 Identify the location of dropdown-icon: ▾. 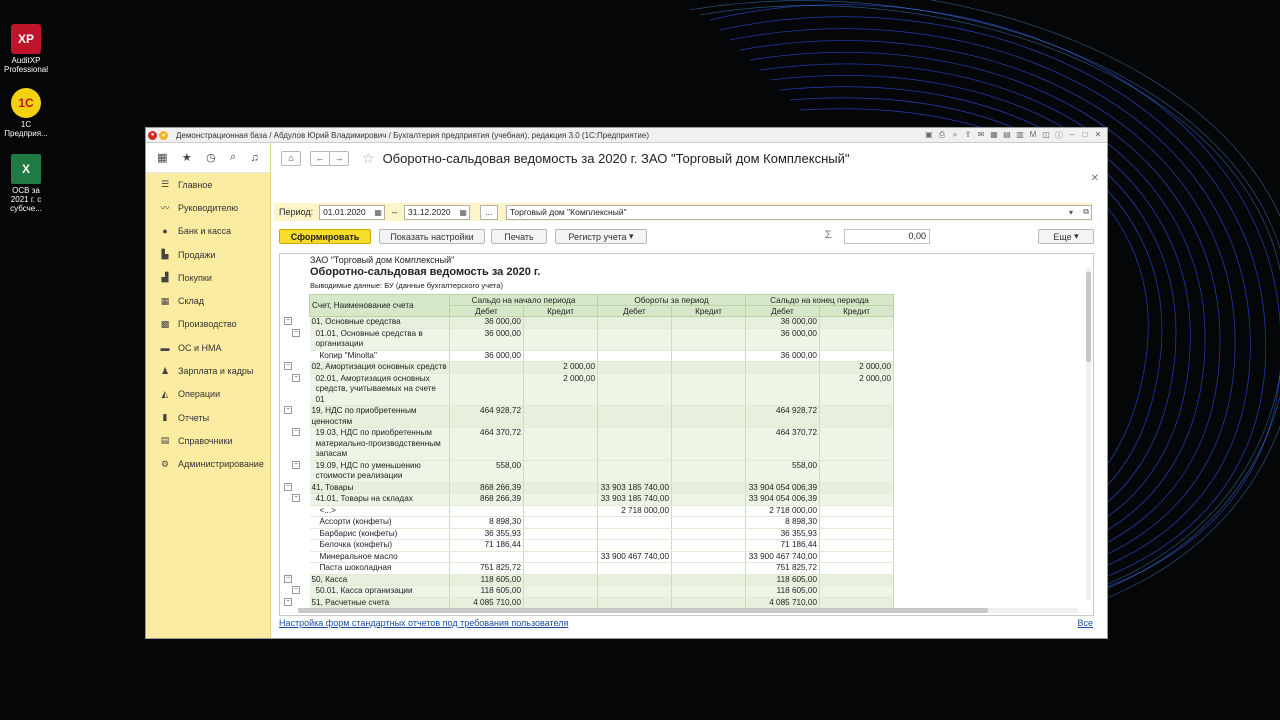
(163, 135).